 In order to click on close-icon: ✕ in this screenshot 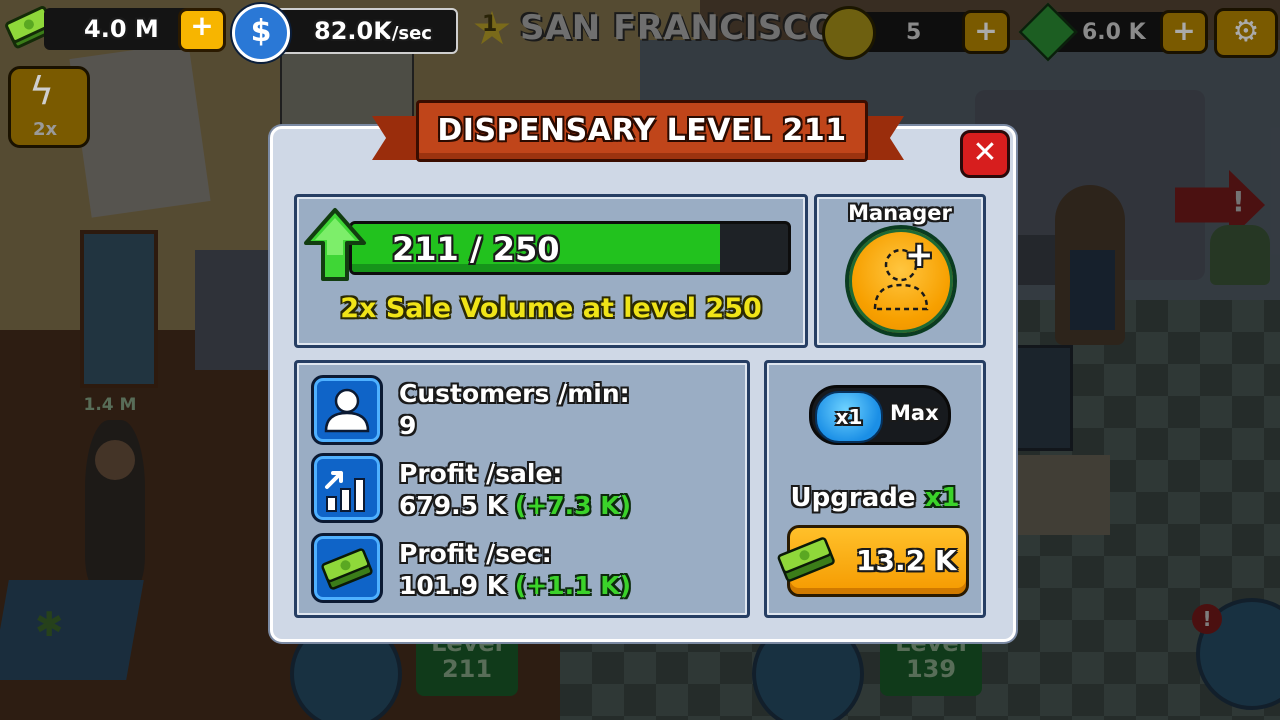, I will do `click(985, 152)`.